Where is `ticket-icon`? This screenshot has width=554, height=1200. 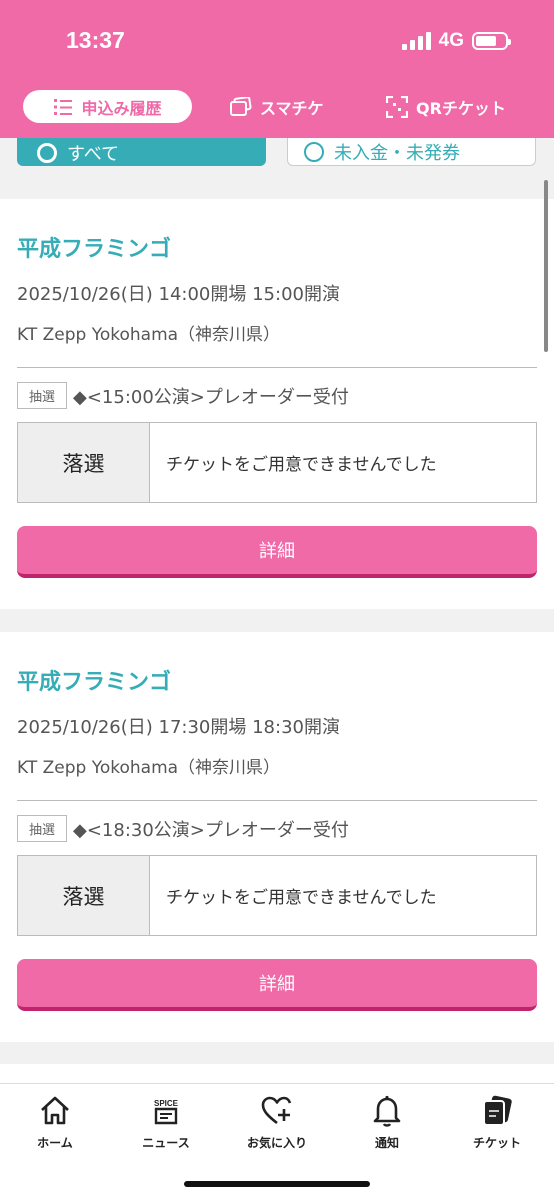 ticket-icon is located at coordinates (497, 1110).